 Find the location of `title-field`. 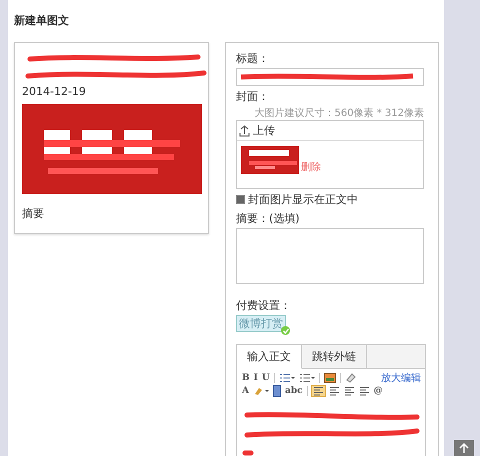

title-field is located at coordinates (330, 77).